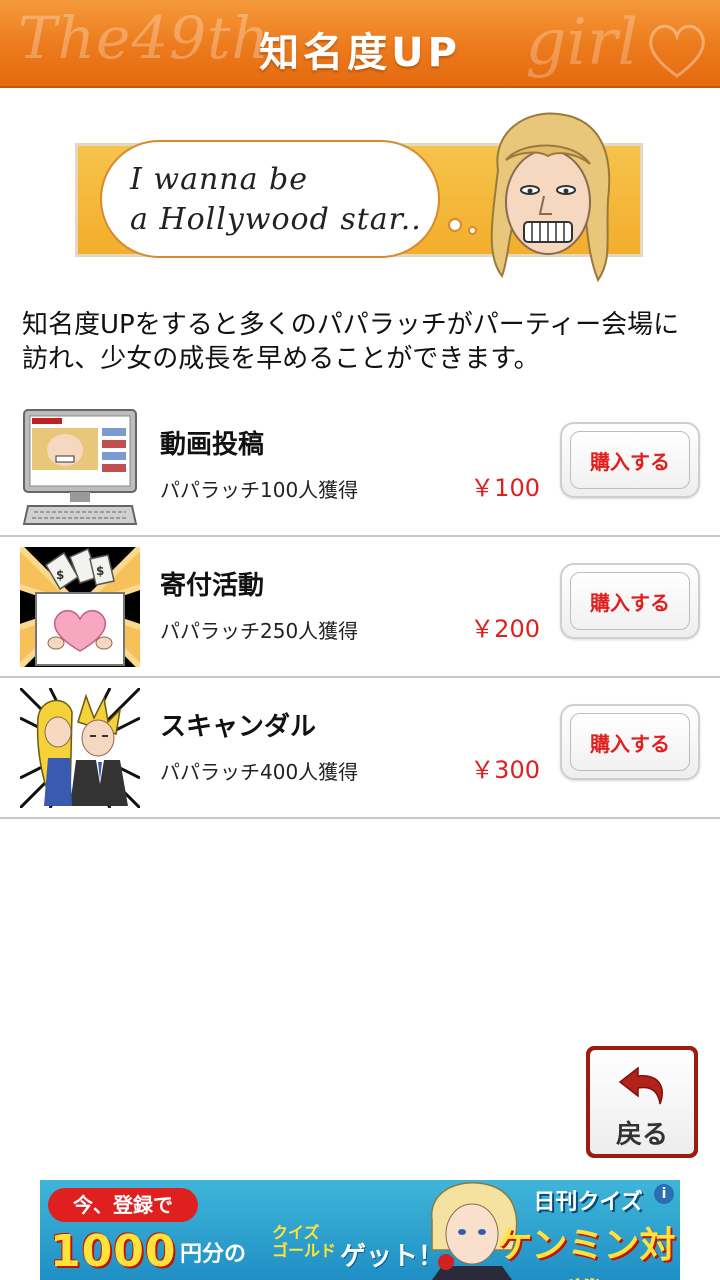 The width and height of the screenshot is (720, 1280). What do you see at coordinates (80, 748) in the screenshot?
I see `scandal-couple-icon` at bounding box center [80, 748].